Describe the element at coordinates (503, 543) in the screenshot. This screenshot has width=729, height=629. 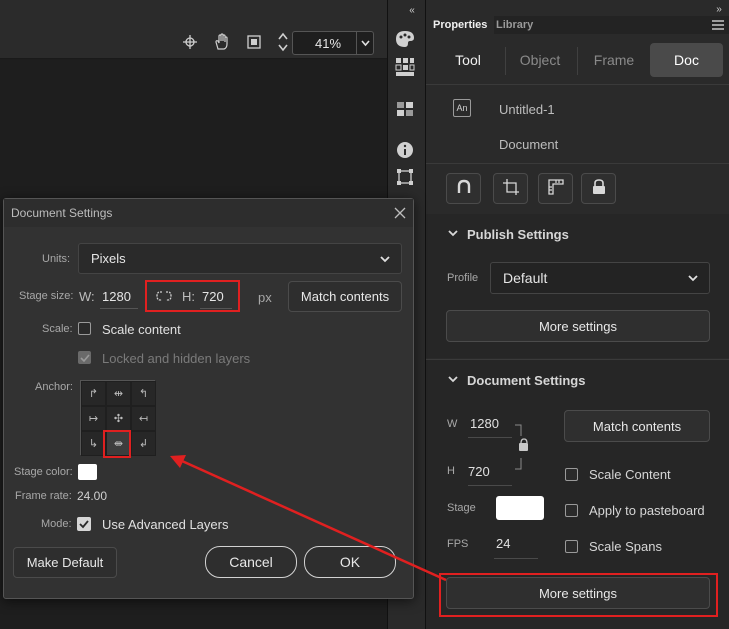
I see `fps-field: 24` at that location.